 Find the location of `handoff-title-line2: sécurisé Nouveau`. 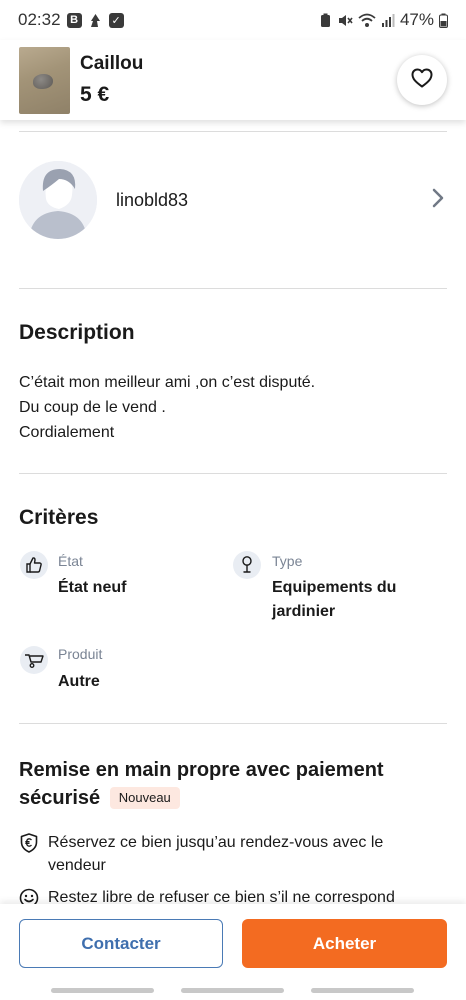

handoff-title-line2: sécurisé Nouveau is located at coordinates (234, 798).